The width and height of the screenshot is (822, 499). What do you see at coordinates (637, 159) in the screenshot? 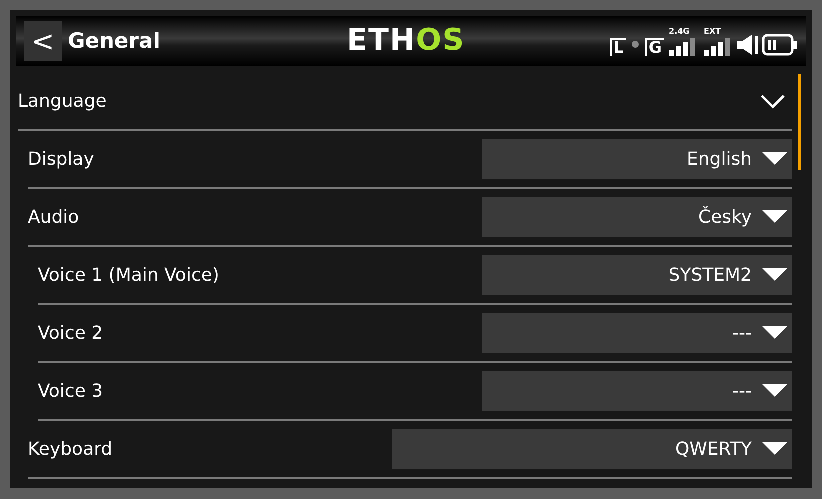
I see `dropdown: English` at bounding box center [637, 159].